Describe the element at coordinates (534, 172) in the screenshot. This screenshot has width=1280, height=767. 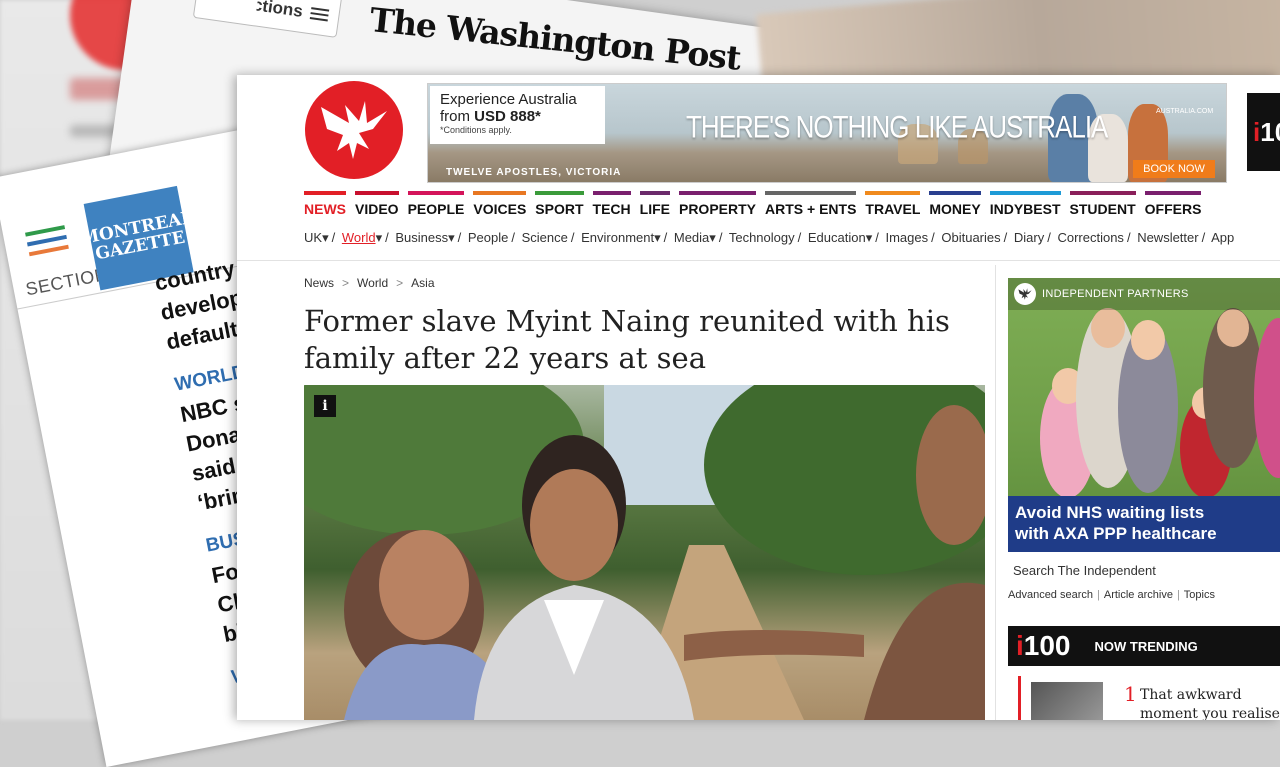
I see `ad-location-caption: TWELVE APOSTLES, VICTORIA` at that location.